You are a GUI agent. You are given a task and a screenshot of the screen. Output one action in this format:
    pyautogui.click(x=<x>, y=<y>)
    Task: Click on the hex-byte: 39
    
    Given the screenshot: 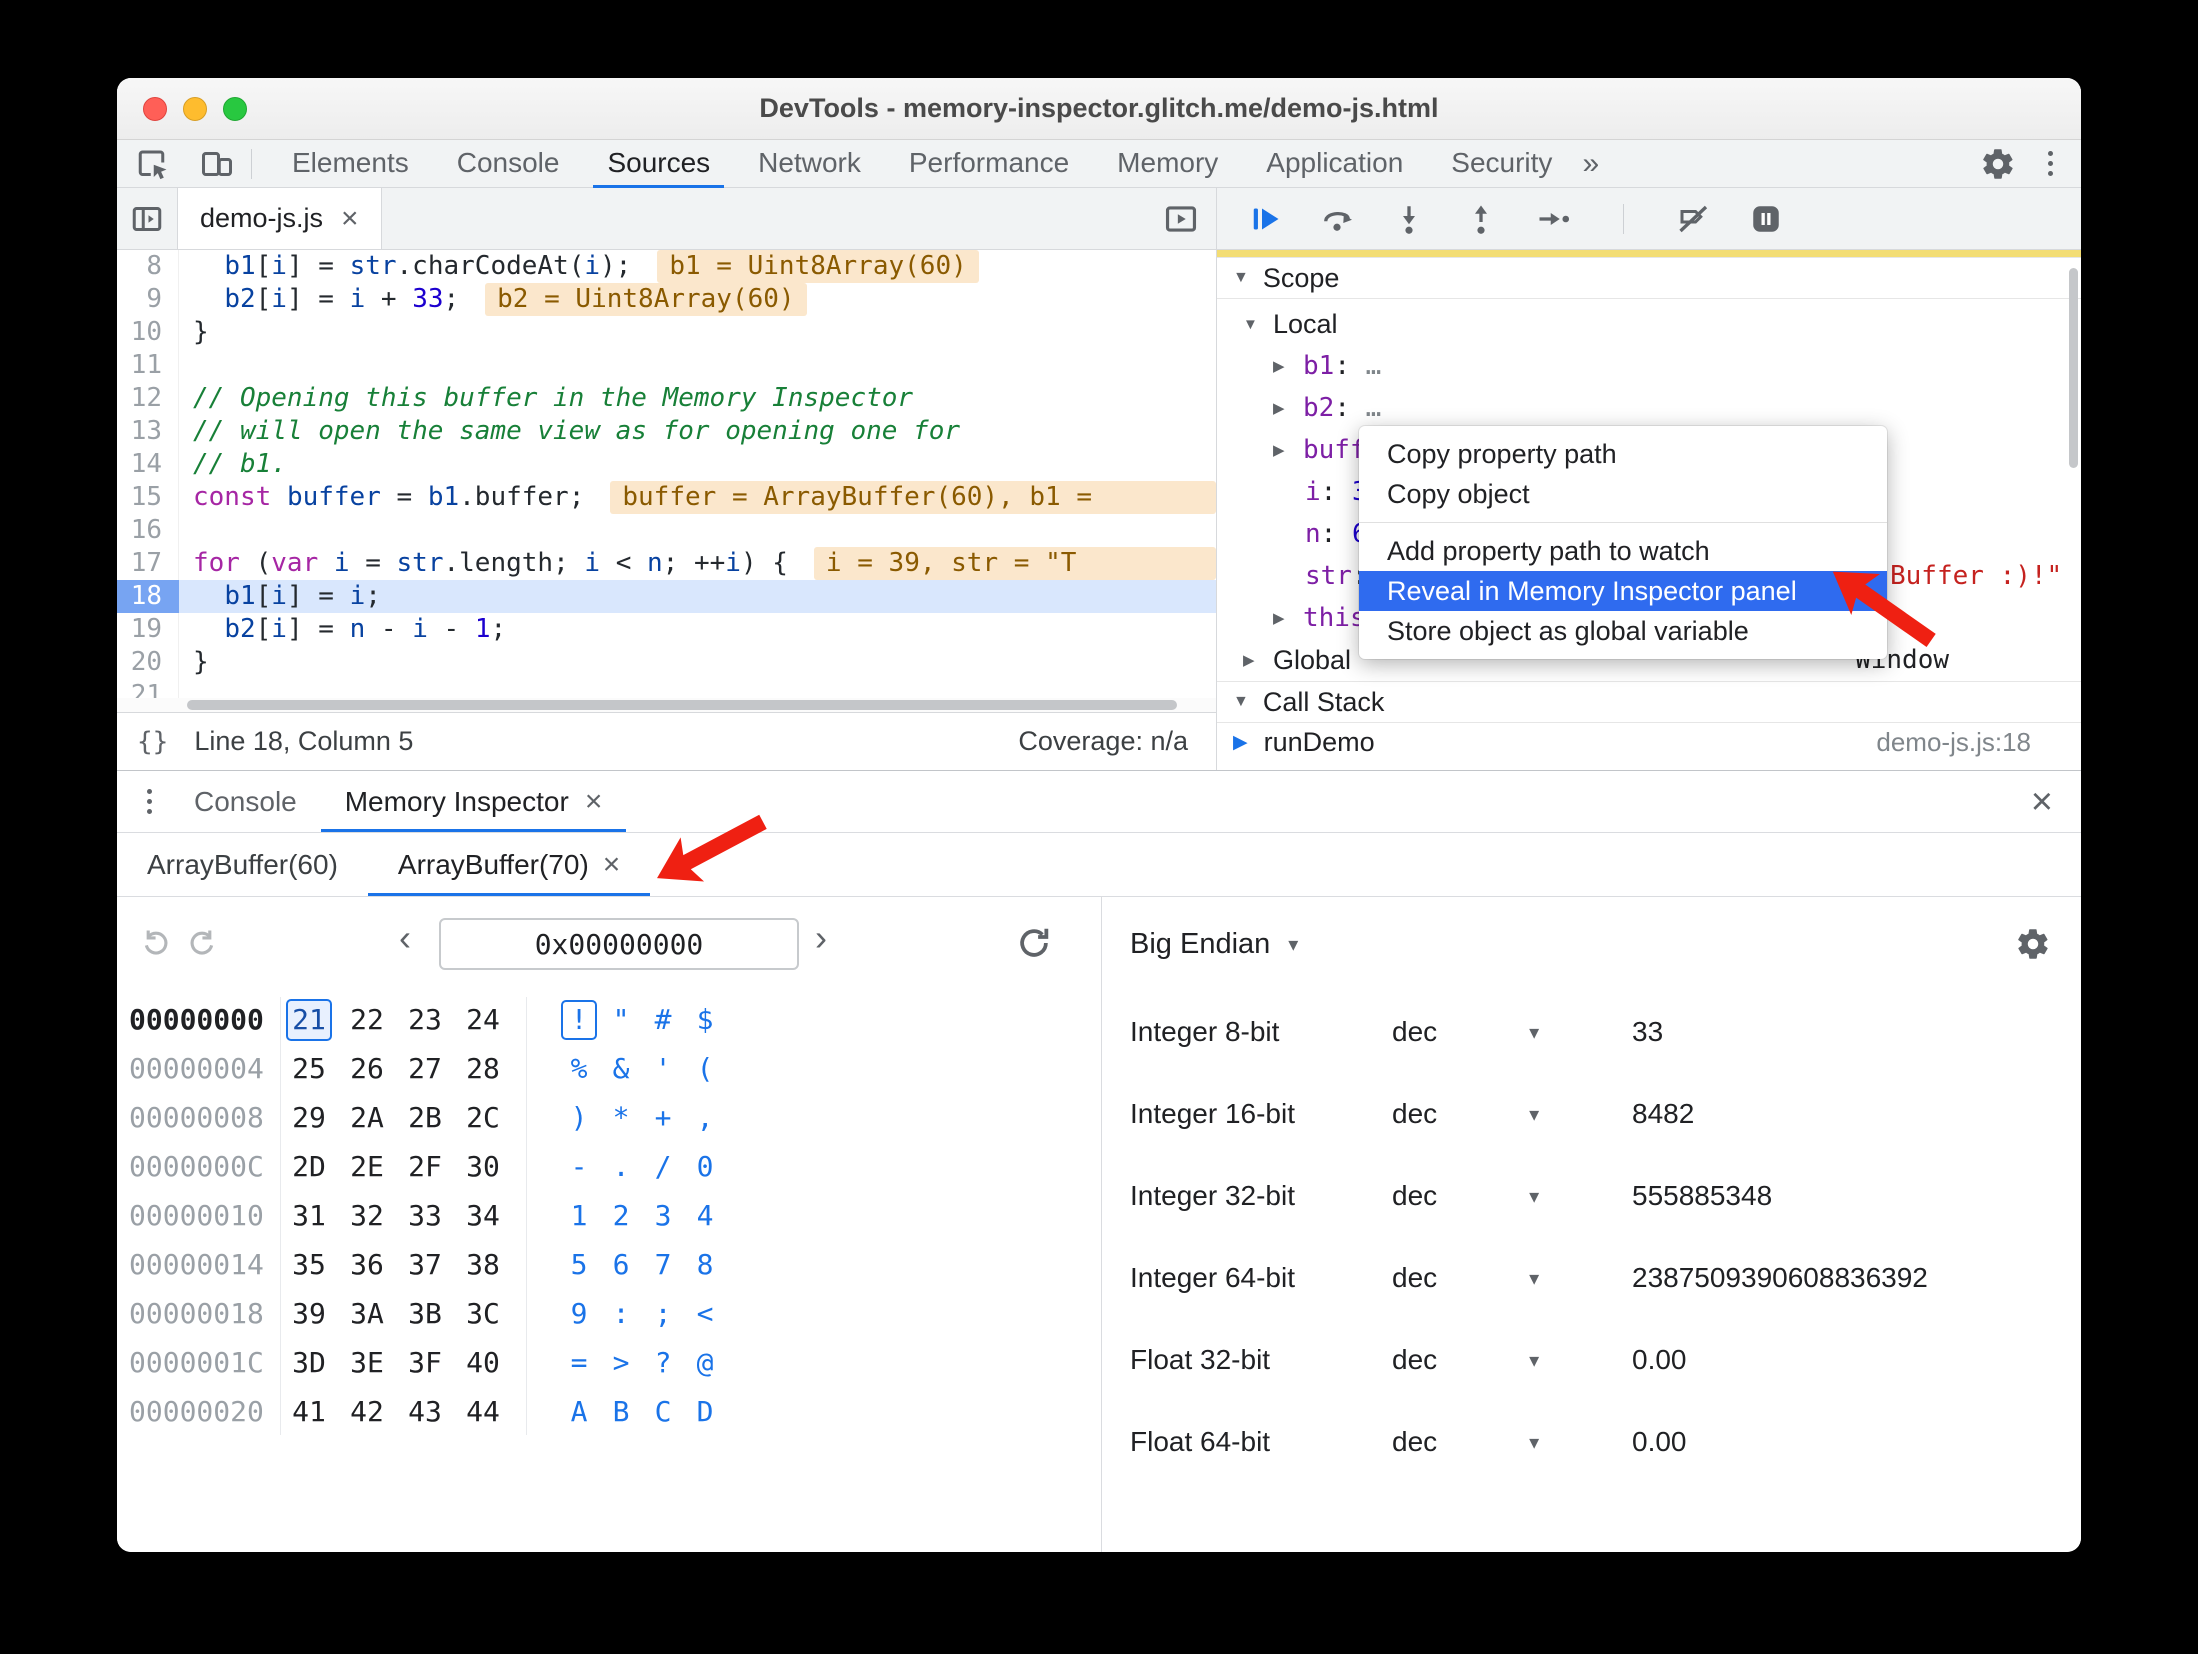 What is the action you would take?
    pyautogui.click(x=309, y=1314)
    